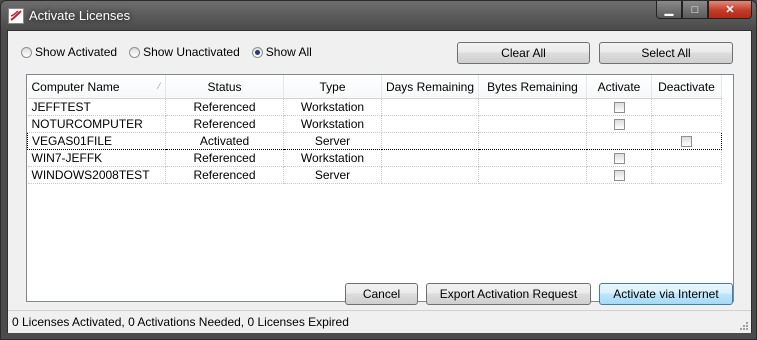  Describe the element at coordinates (75, 86) in the screenshot. I see `column-header-label: Computer Name` at that location.